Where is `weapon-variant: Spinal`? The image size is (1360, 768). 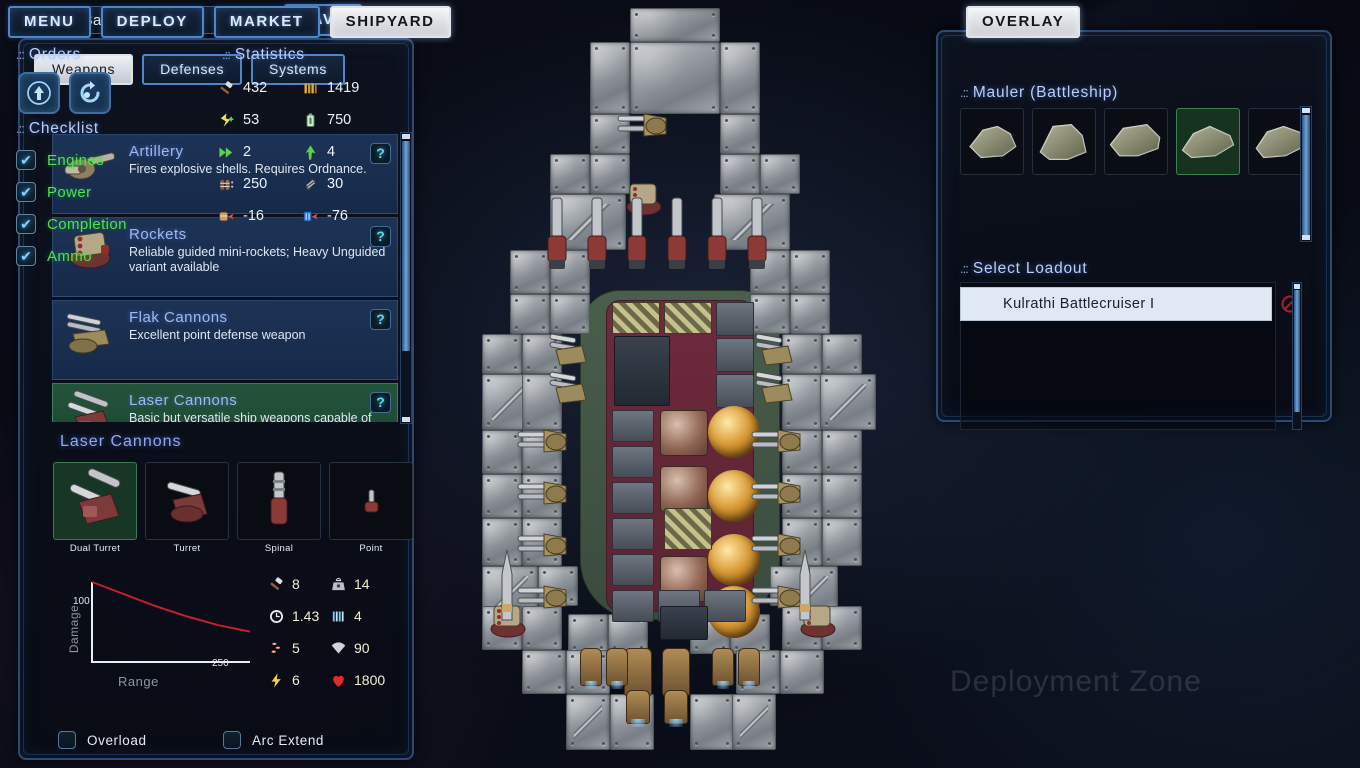
weapon-variant: Spinal is located at coordinates (279, 508).